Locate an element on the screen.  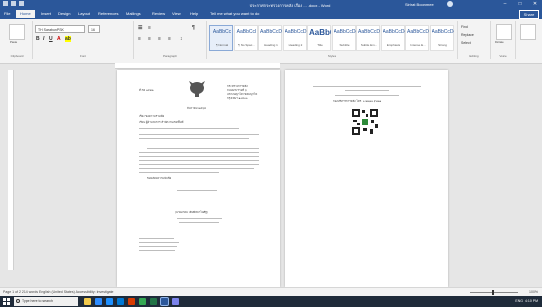
style-card: AaBbCcDd Subtitle is located at coordinates (343, 38).